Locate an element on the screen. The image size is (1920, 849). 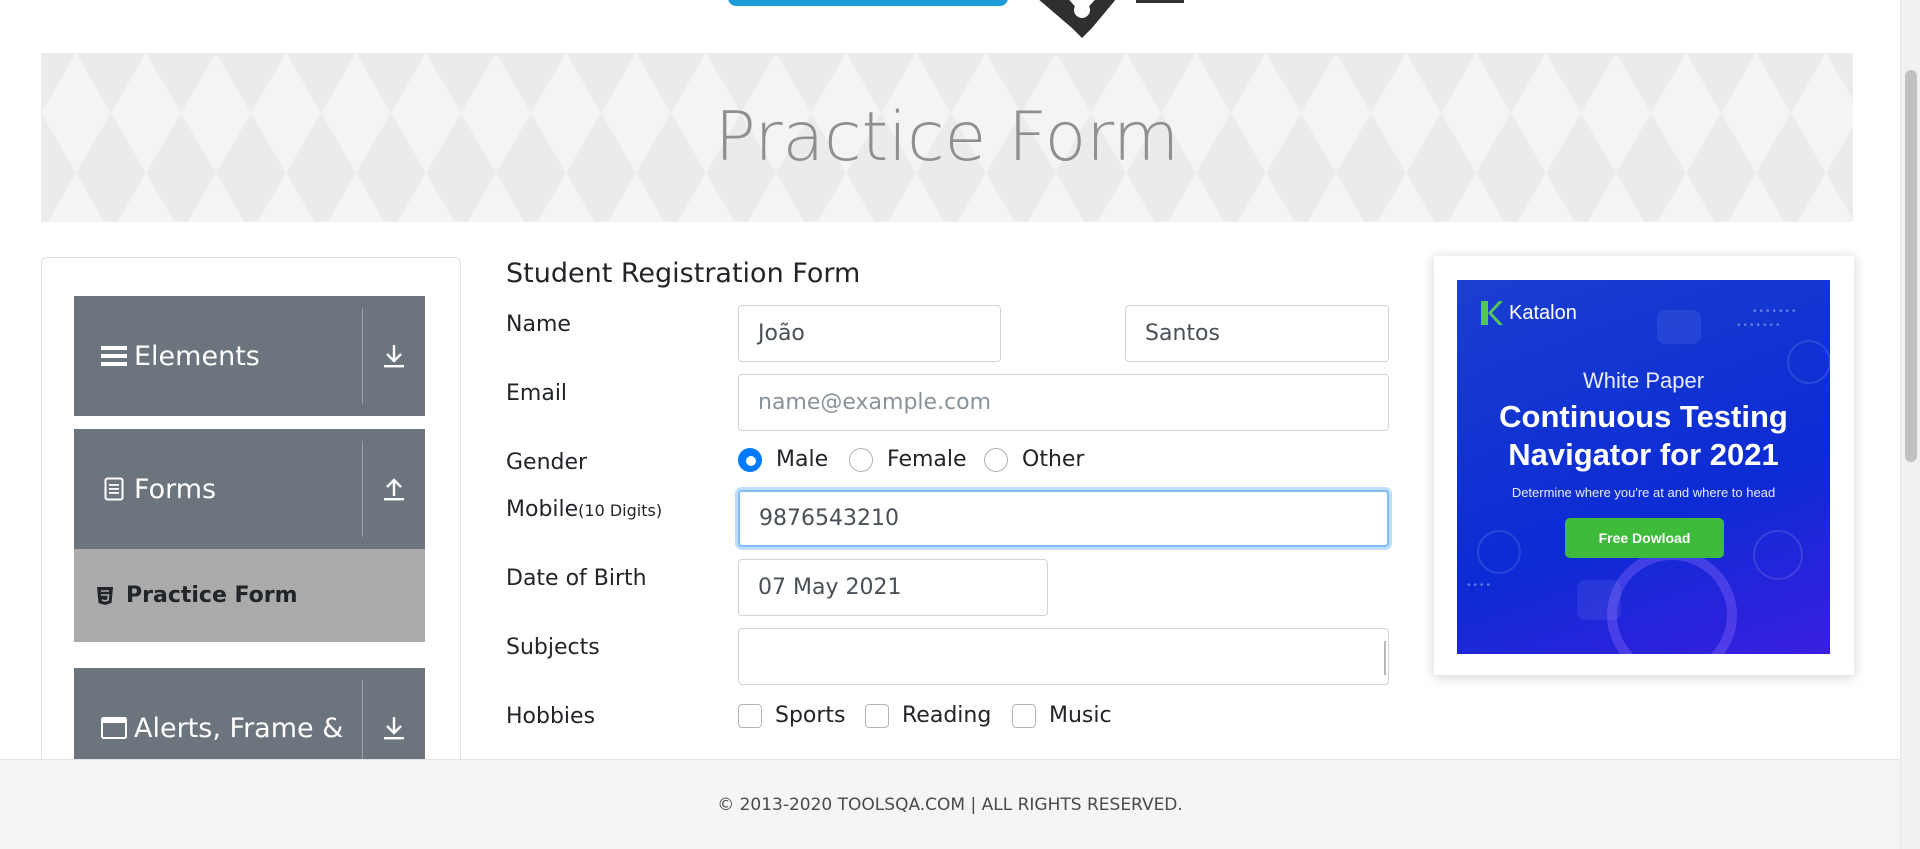
mobile-label: Mobile(10 Digits) is located at coordinates (584, 509).